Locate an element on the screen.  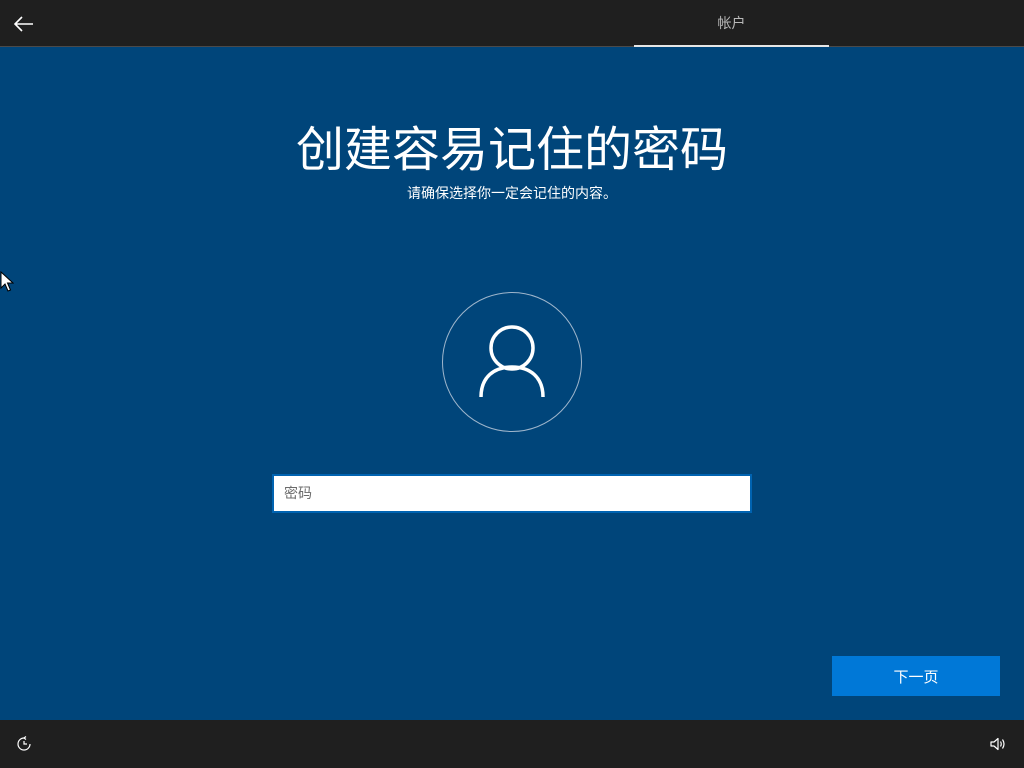
top-bar: 帐户 is located at coordinates (512, 23).